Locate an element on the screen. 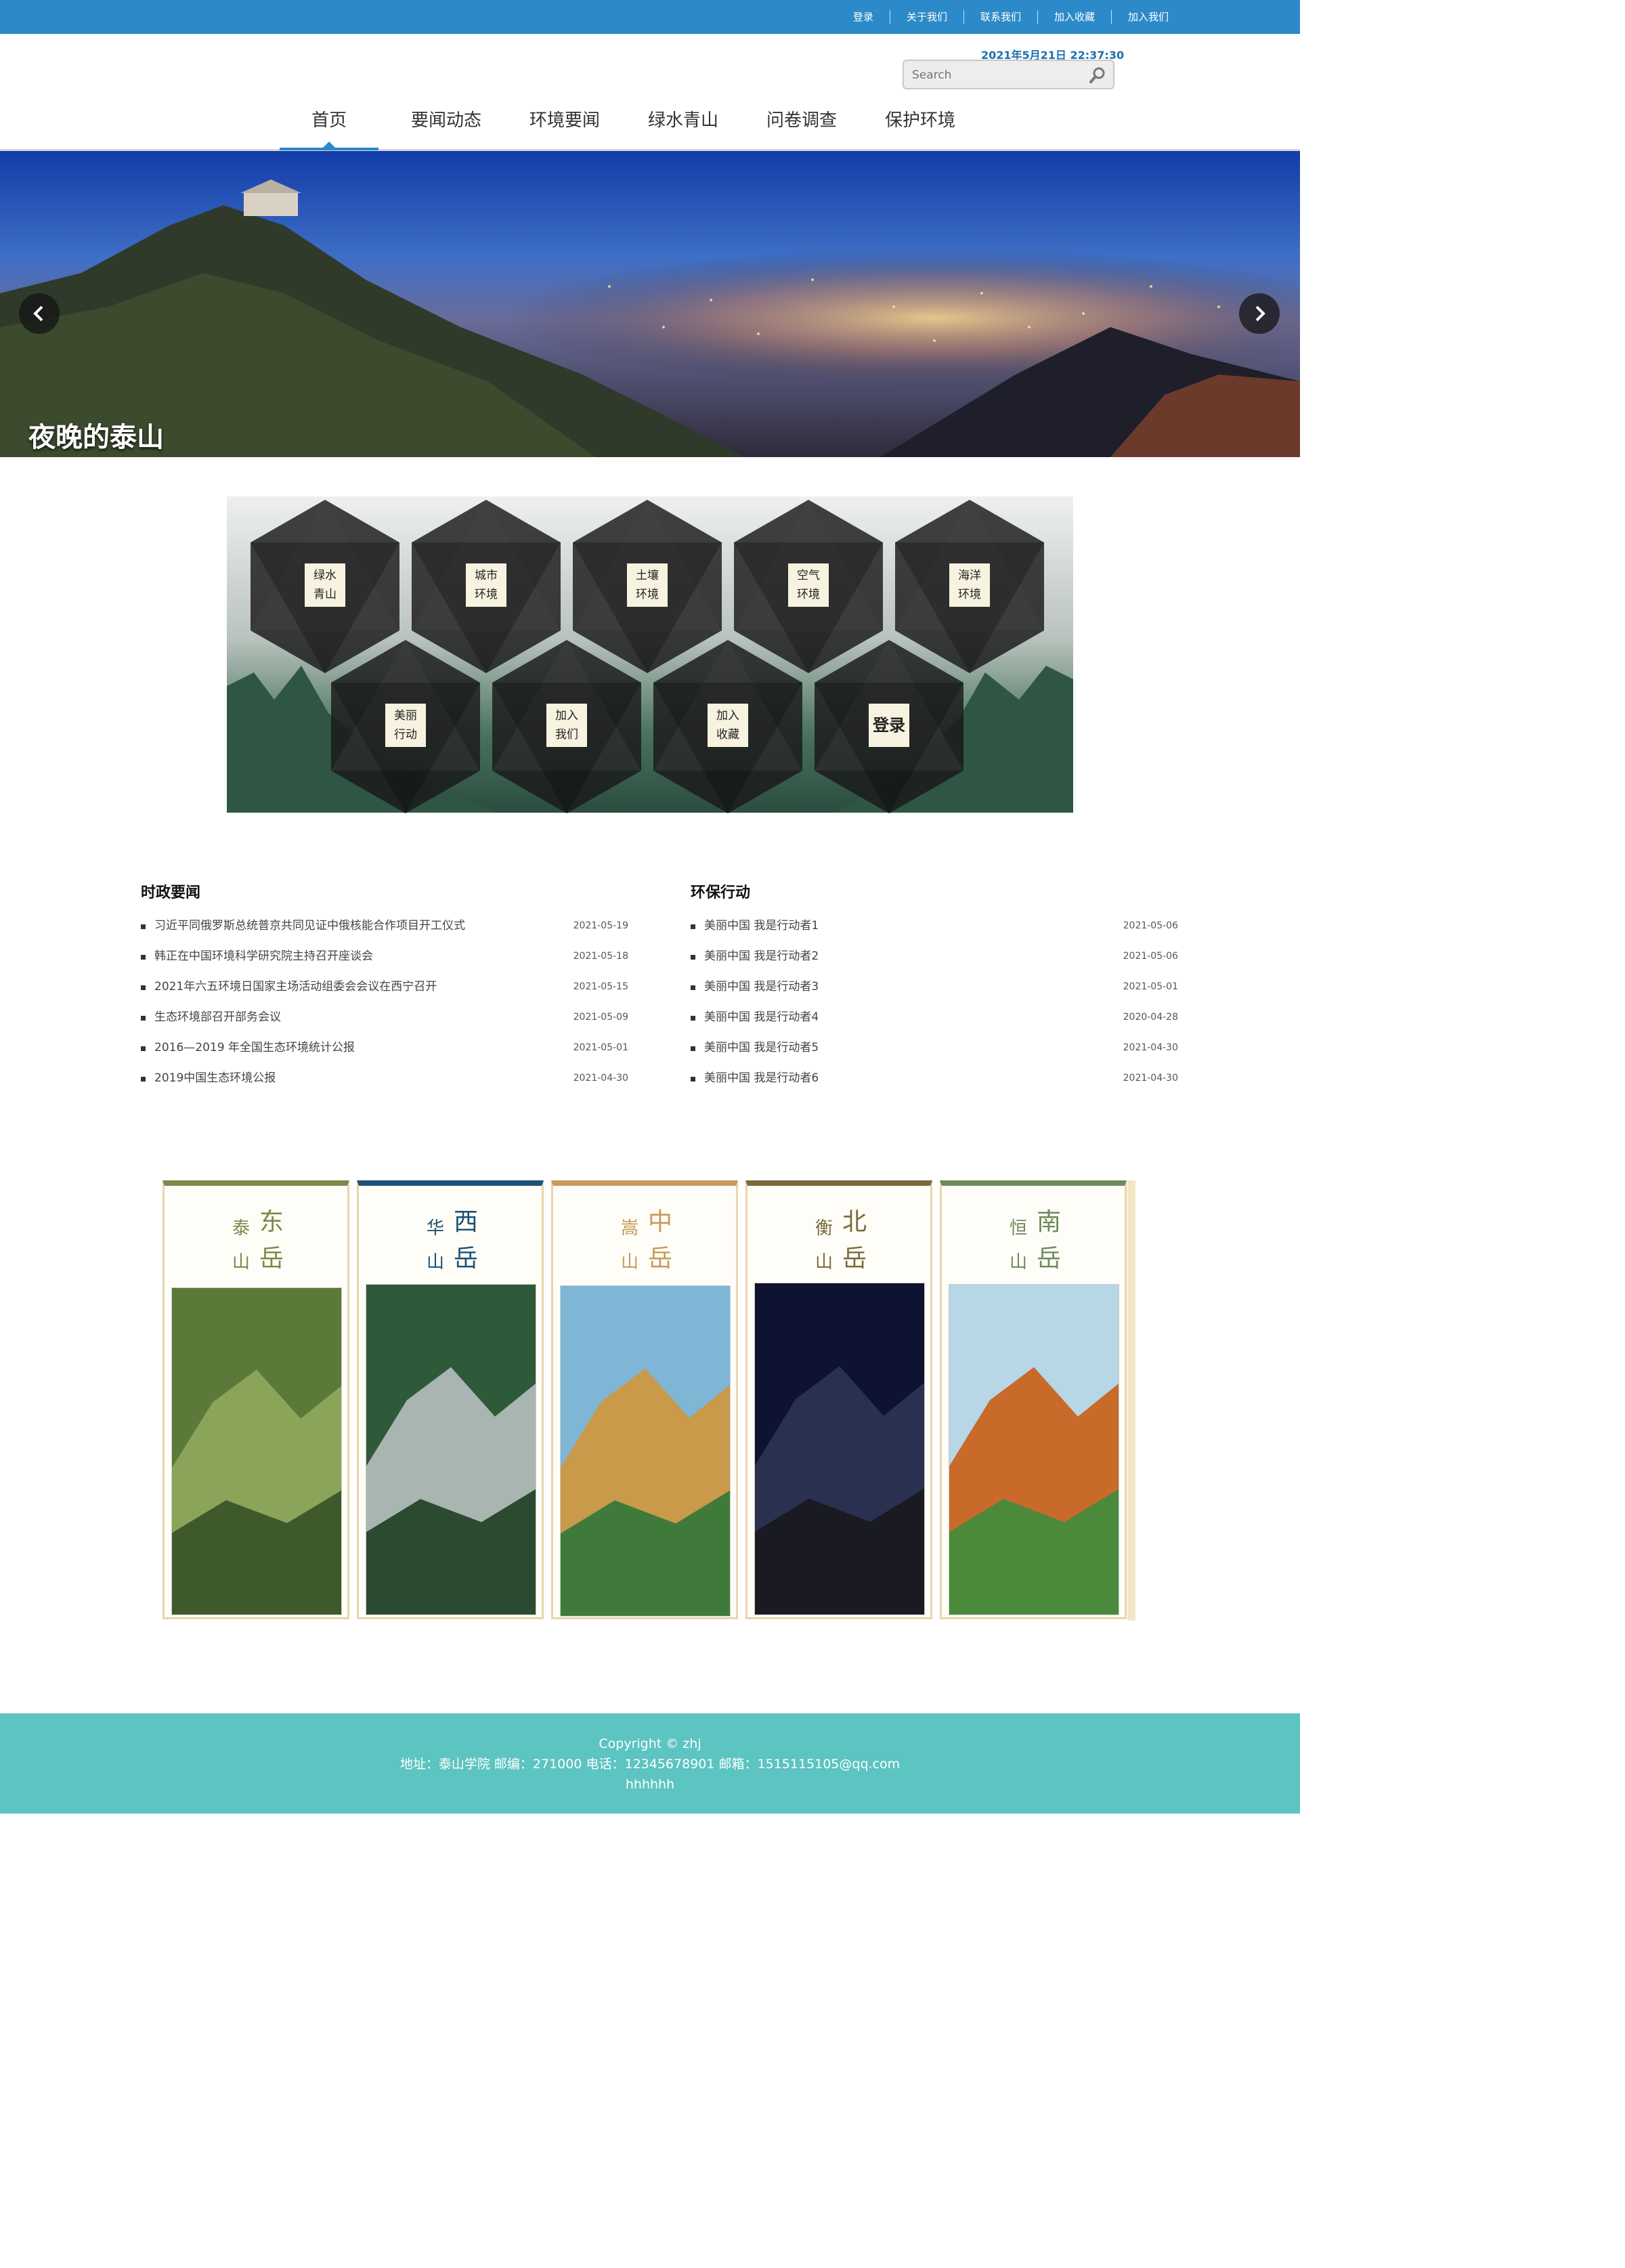 The image size is (1625, 2268). mountain-card: 泰山东岳 is located at coordinates (256, 1399).